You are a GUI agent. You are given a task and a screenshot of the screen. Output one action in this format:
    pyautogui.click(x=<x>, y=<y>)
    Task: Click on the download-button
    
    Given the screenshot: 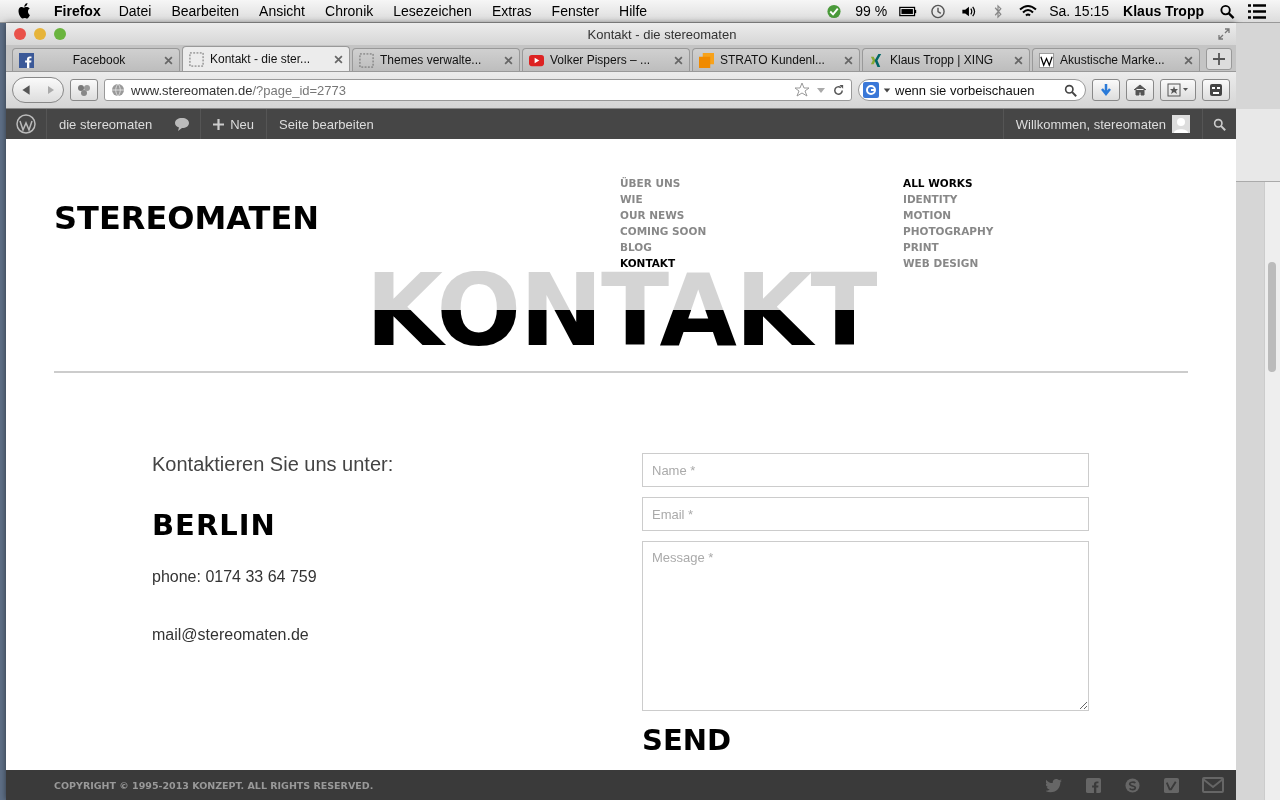 What is the action you would take?
    pyautogui.click(x=1106, y=90)
    